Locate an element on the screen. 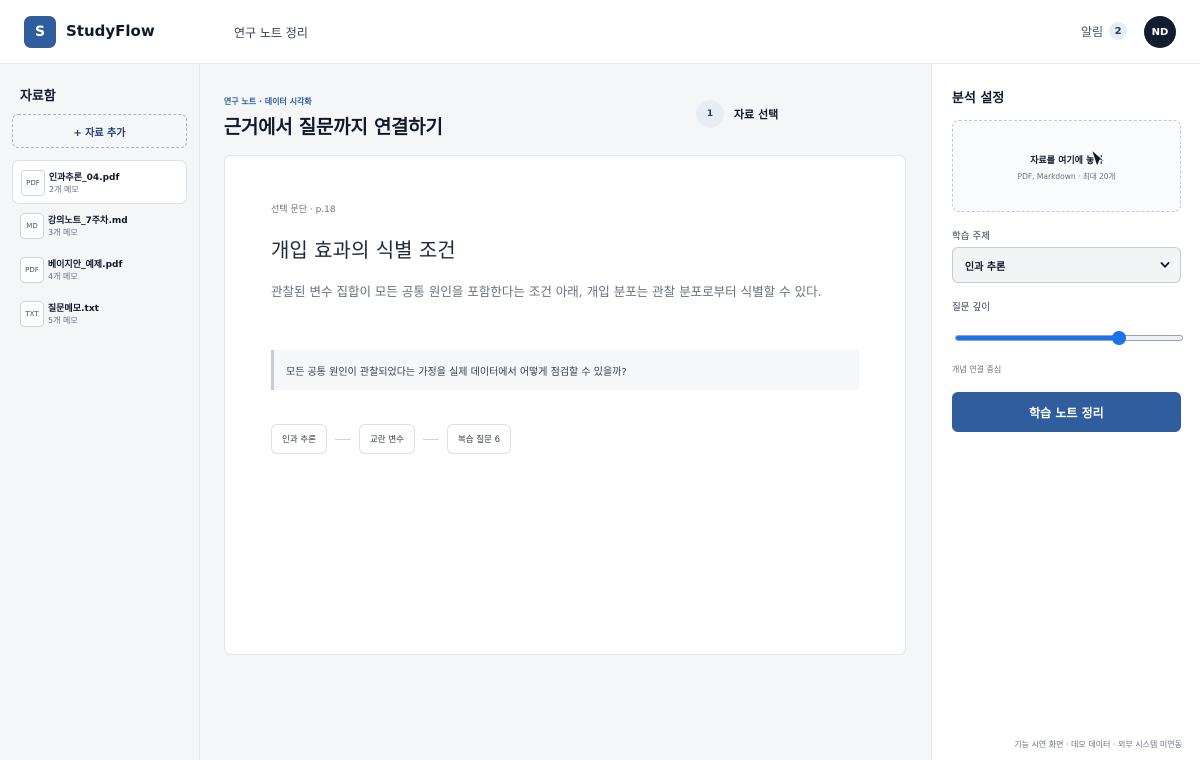 The image size is (1200, 760). depth-slider is located at coordinates (1069, 338).